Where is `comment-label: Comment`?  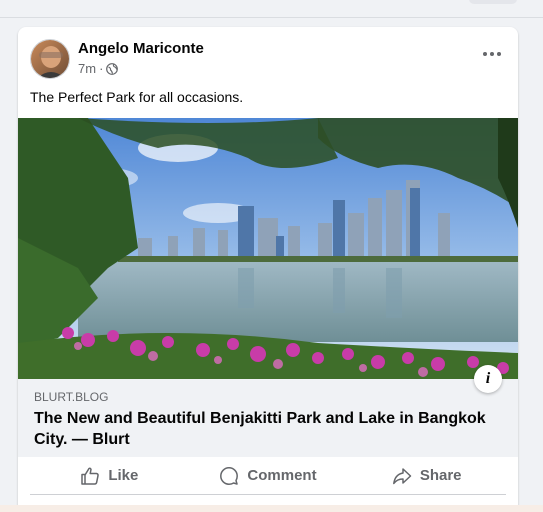 comment-label: Comment is located at coordinates (282, 475).